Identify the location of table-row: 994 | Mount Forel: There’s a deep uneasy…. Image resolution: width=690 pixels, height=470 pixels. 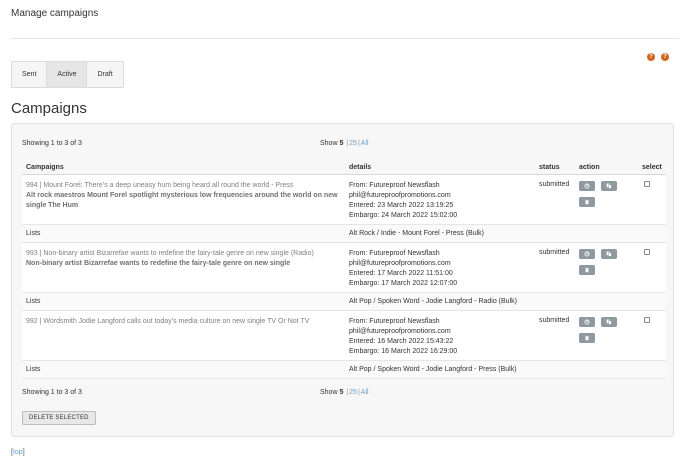
(344, 200).